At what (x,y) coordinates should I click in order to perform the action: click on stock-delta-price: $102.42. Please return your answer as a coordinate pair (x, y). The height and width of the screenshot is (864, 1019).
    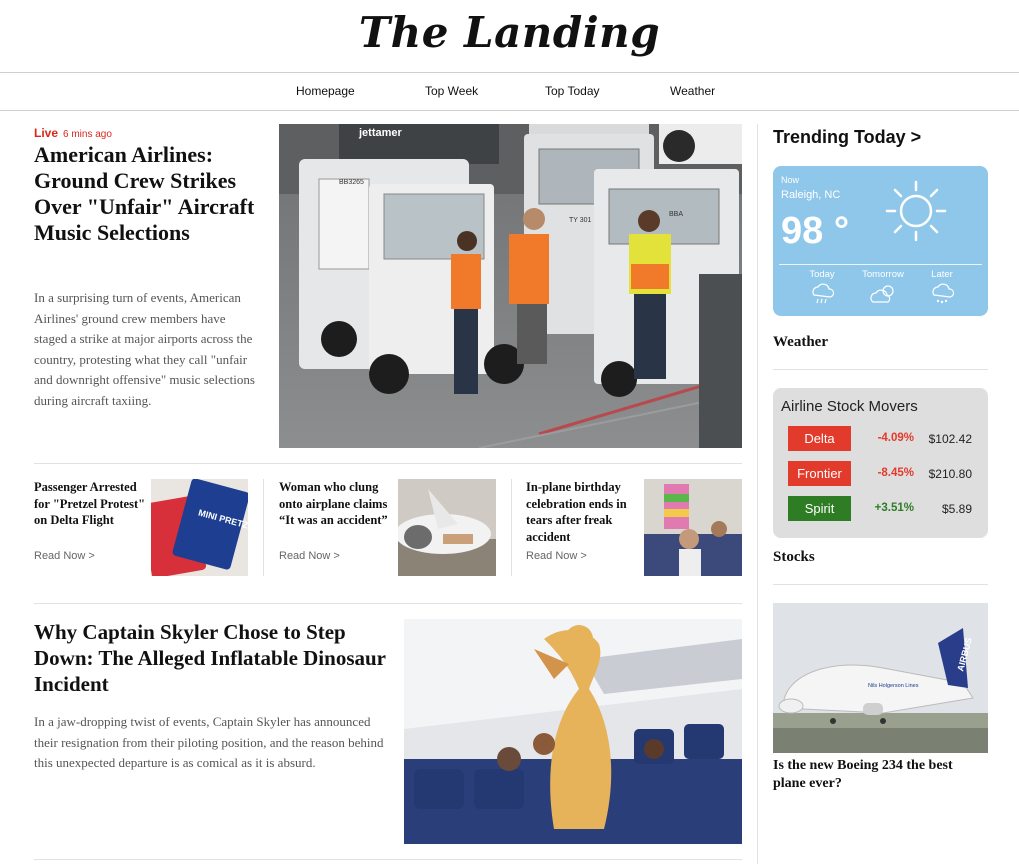
    Looking at the image, I should click on (950, 439).